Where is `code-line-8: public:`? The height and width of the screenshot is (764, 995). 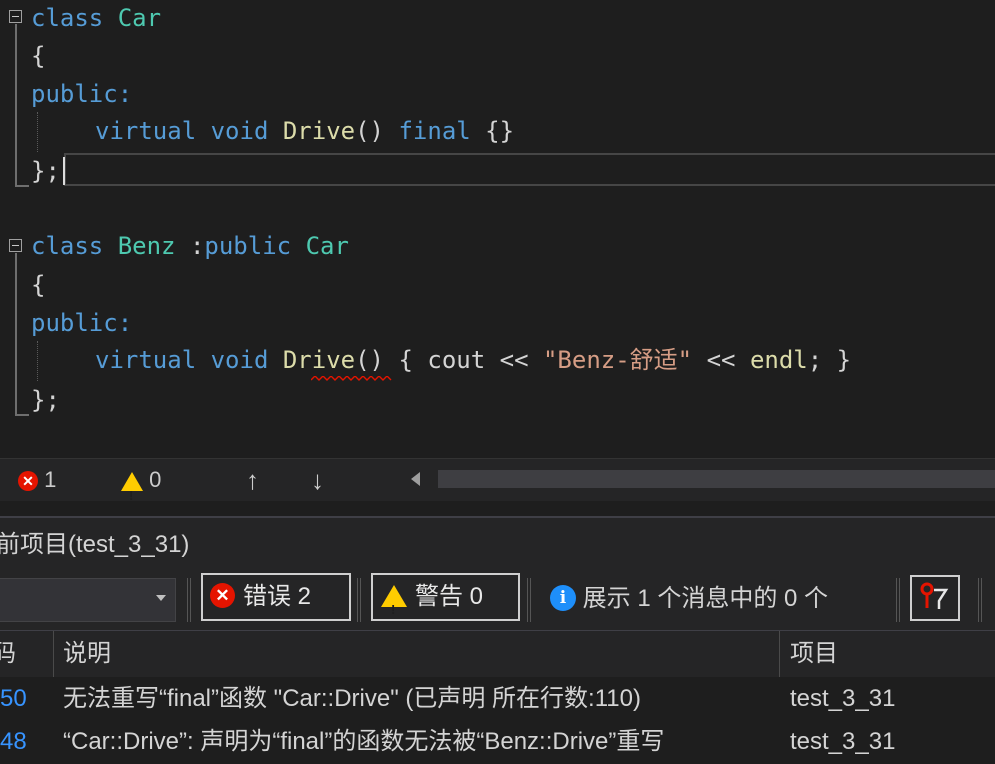
code-line-8: public: is located at coordinates (81, 323).